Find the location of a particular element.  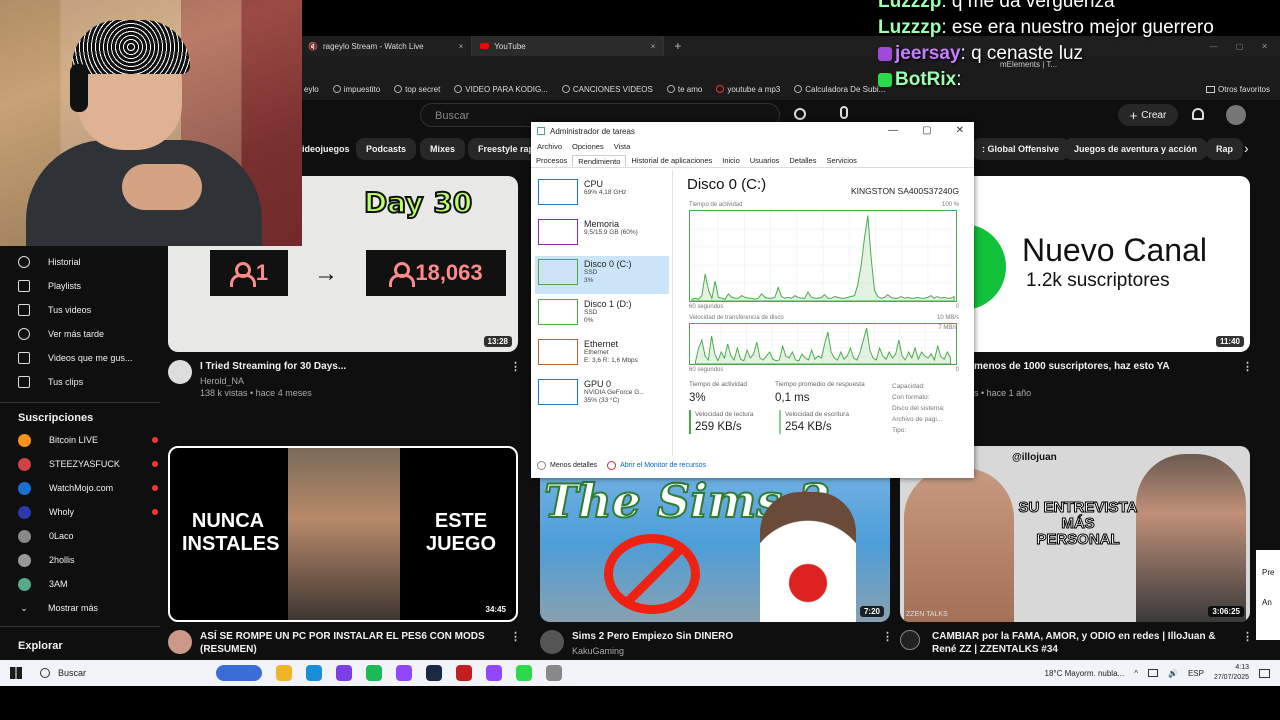

subscription-item: 0Laco is located at coordinates (88, 536).